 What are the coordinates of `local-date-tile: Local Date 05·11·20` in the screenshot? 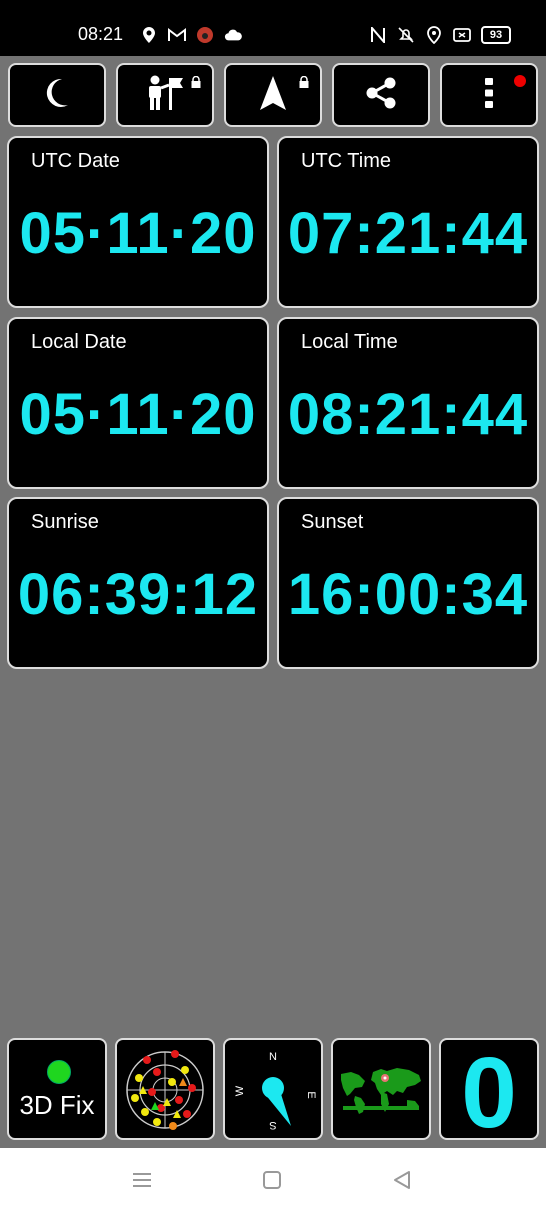 It's located at (138, 403).